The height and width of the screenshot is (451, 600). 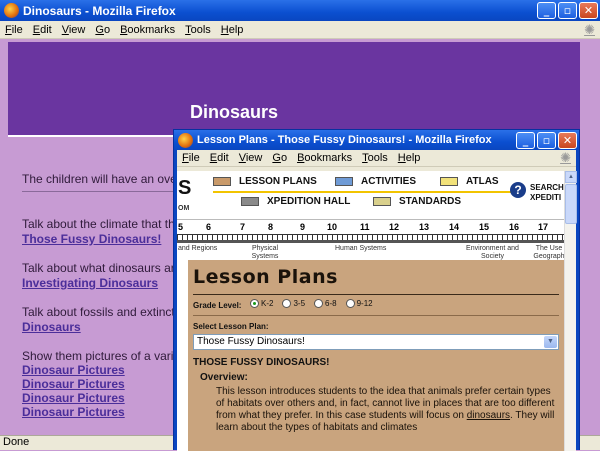 I want to click on grade-option-9-12: 9-12, so click(x=359, y=304).